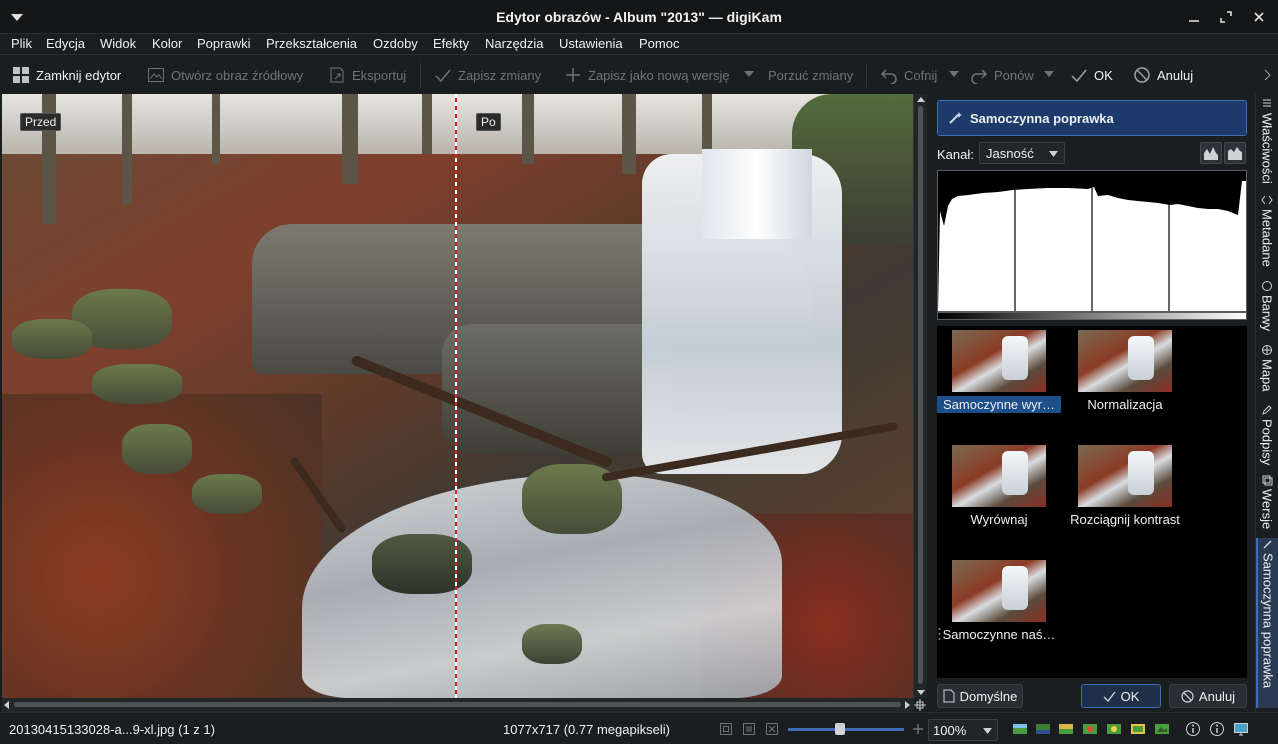 The width and height of the screenshot is (1278, 744). What do you see at coordinates (21, 75) in the screenshot?
I see `grid-icon` at bounding box center [21, 75].